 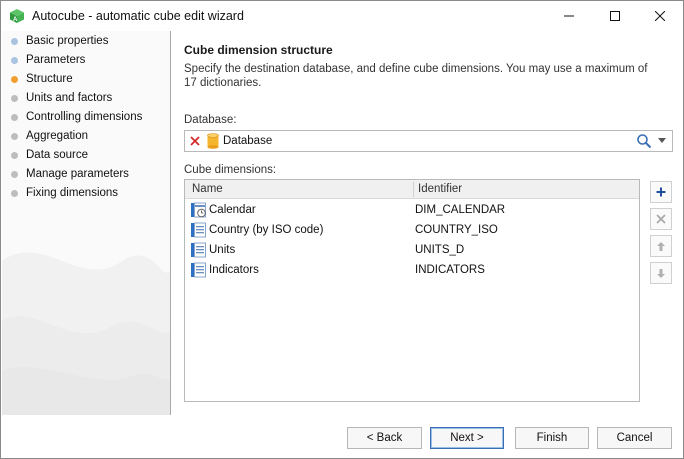 I want to click on move-up-button, so click(x=661, y=246).